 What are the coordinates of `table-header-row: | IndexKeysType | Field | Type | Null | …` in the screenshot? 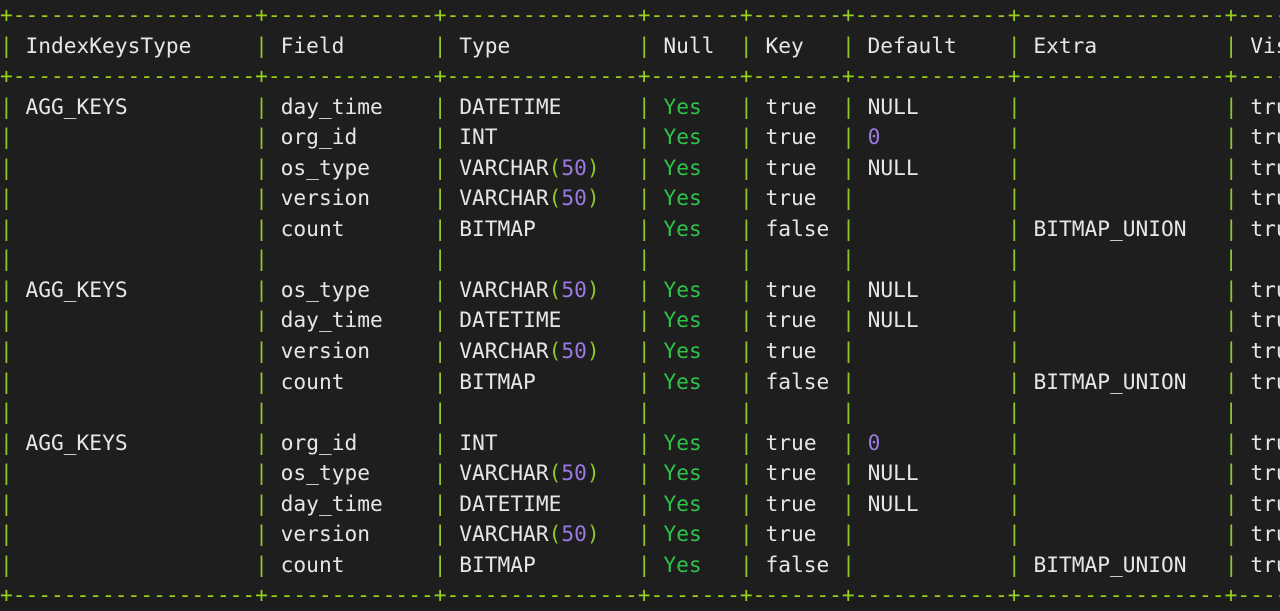 It's located at (640, 45).